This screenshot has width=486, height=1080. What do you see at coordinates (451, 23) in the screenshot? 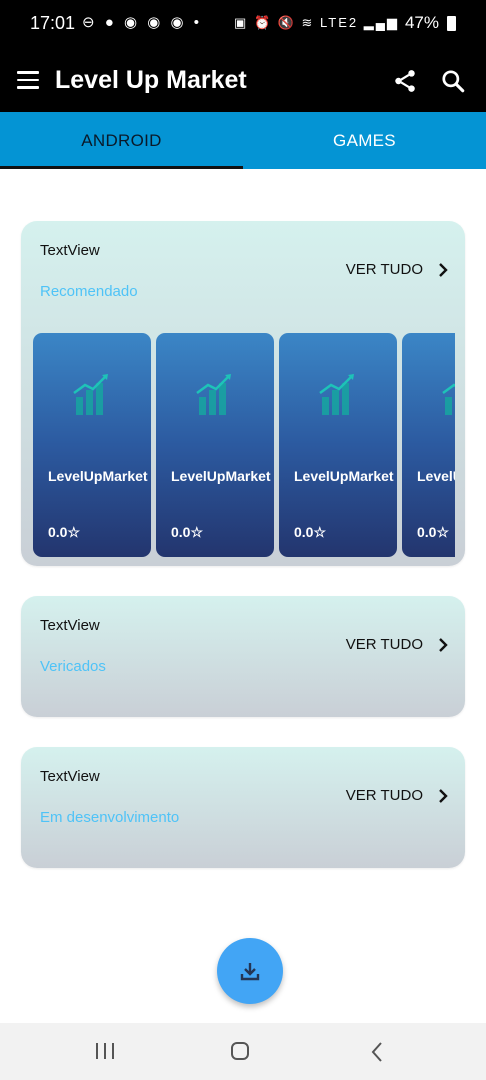
I see `battery-icon` at bounding box center [451, 23].